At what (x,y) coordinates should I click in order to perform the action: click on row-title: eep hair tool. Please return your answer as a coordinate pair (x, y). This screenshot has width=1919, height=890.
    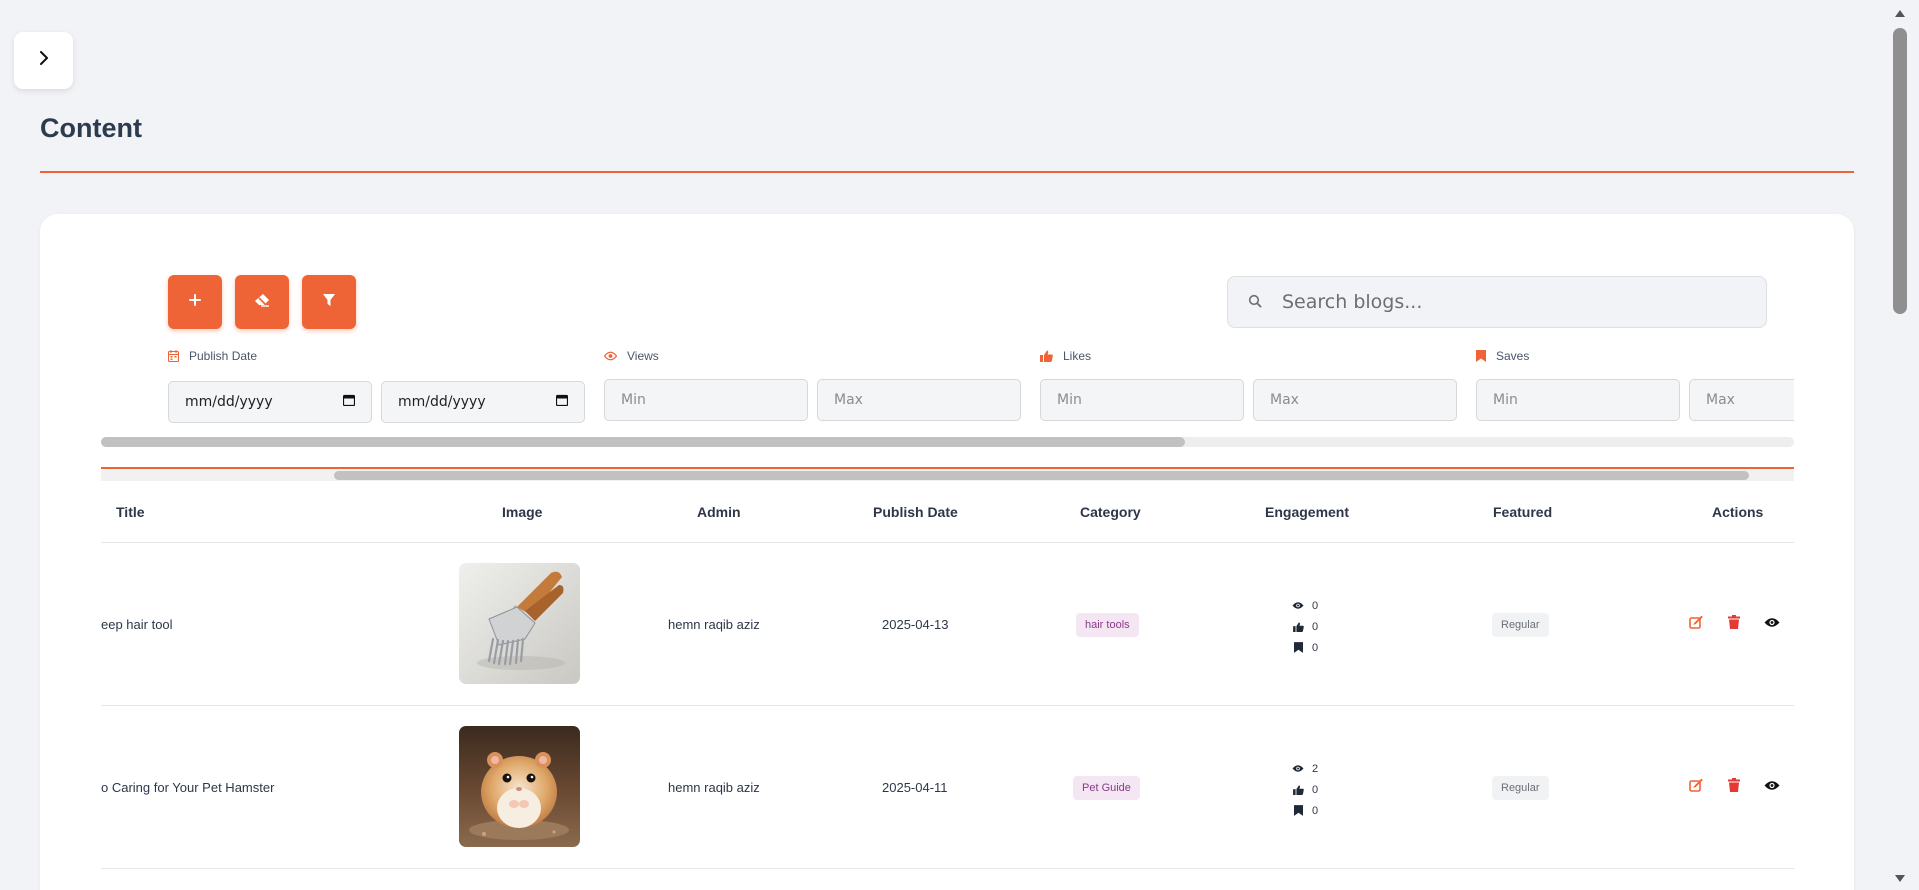
    Looking at the image, I should click on (137, 624).